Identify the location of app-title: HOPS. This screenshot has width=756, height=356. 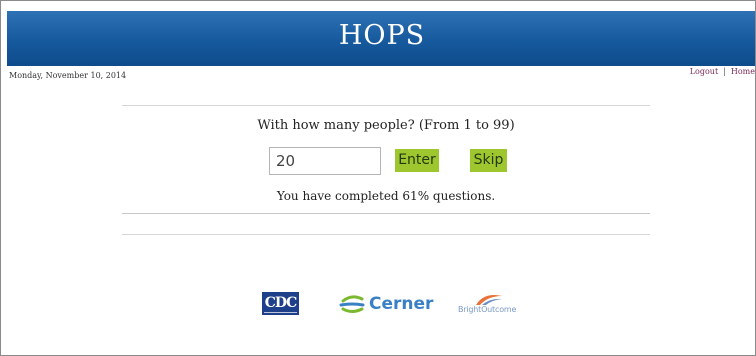
(382, 35).